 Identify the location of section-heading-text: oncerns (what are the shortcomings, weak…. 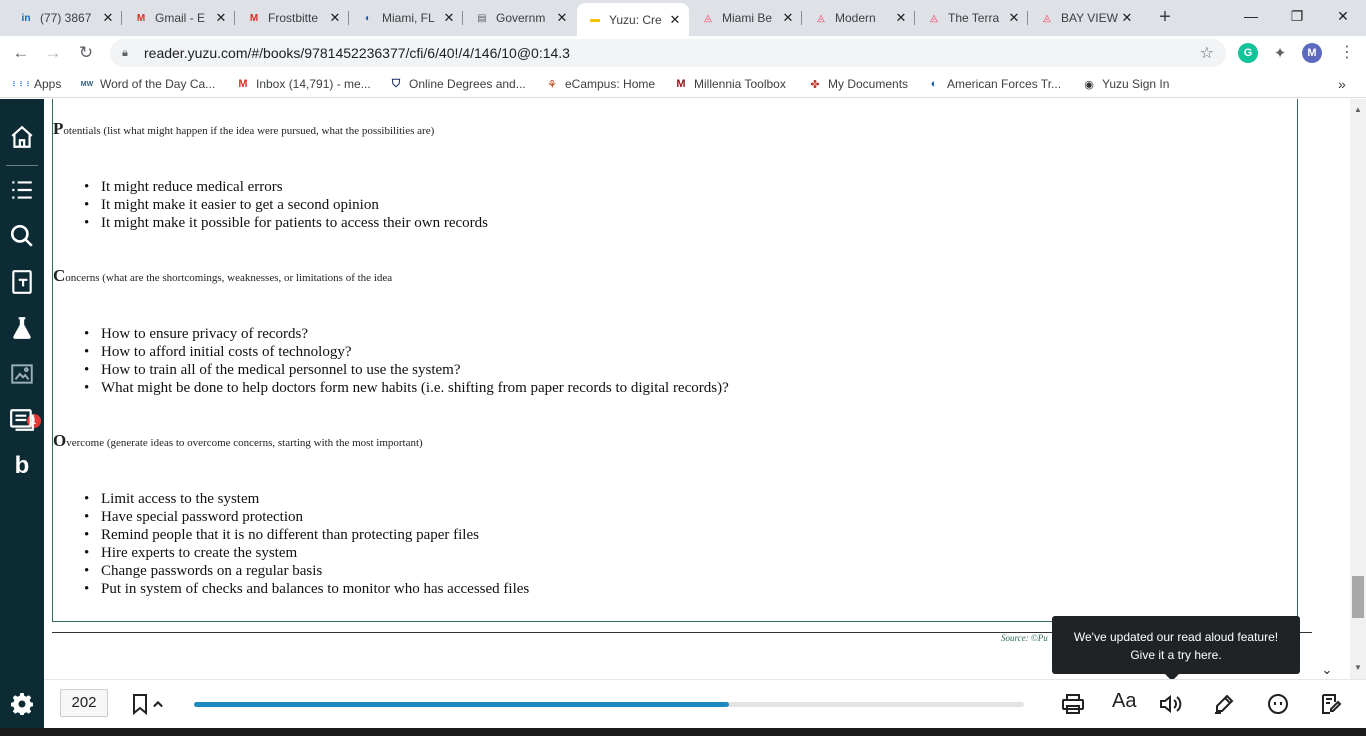
(229, 278).